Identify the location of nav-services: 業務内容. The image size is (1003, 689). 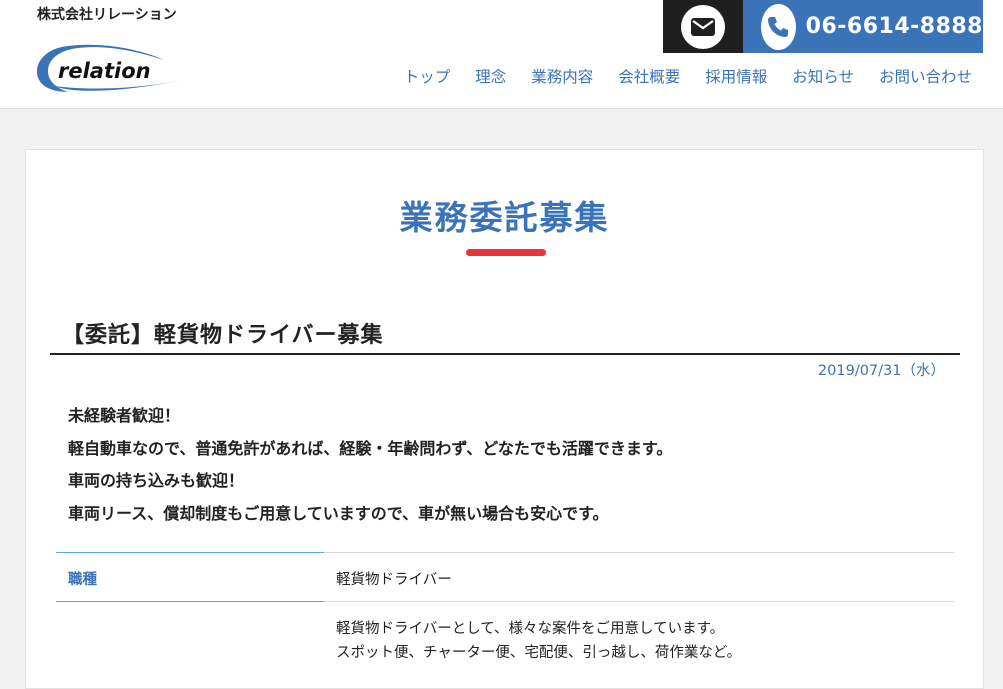
(562, 77).